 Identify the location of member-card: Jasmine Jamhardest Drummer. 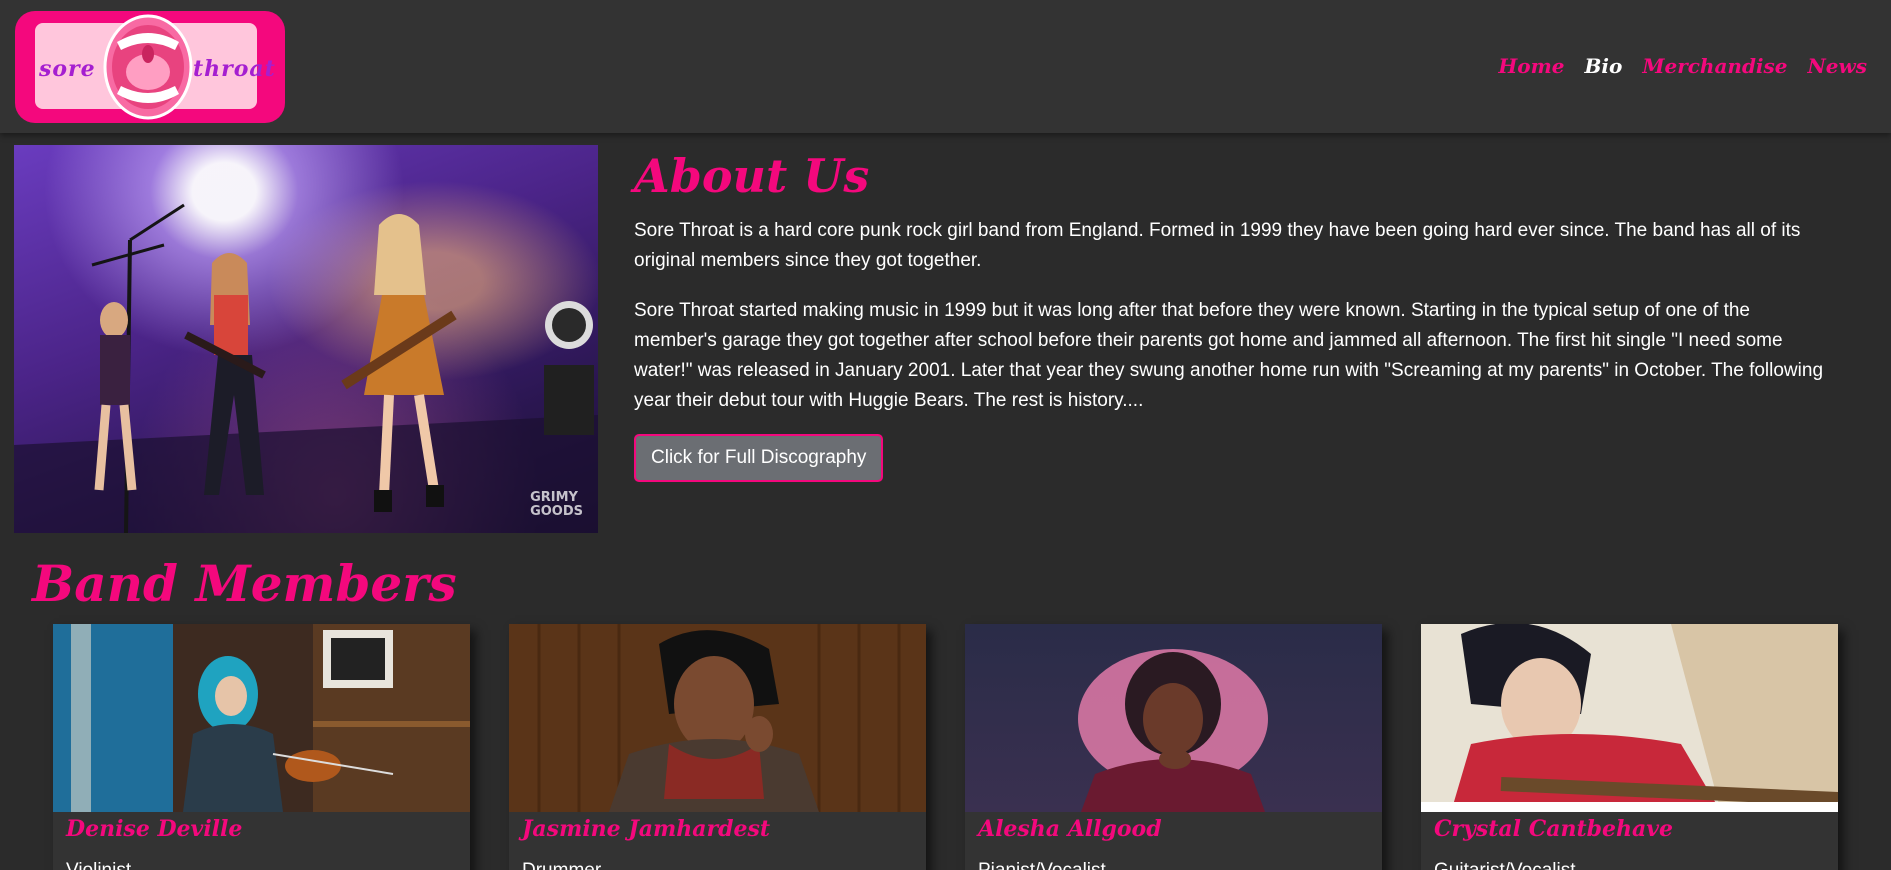
(717, 747).